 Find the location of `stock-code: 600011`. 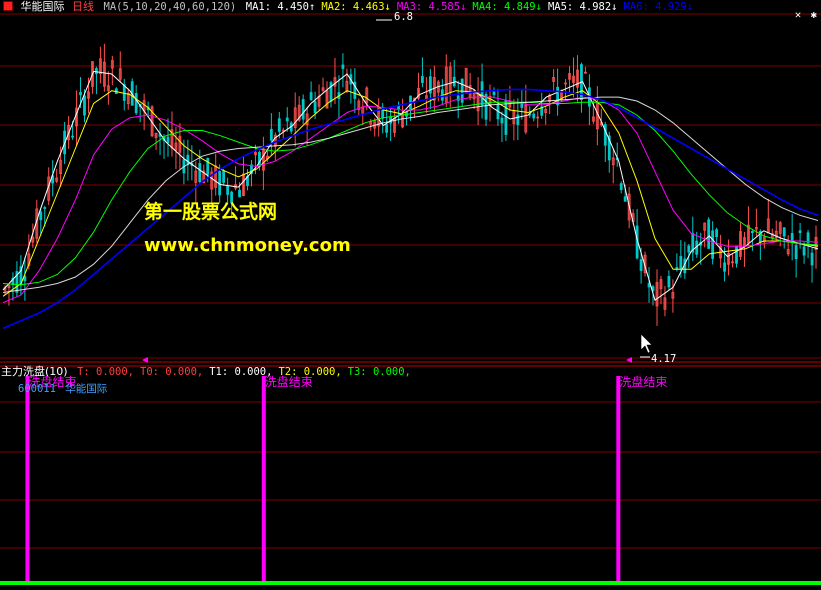

stock-code: 600011 is located at coordinates (37, 389).